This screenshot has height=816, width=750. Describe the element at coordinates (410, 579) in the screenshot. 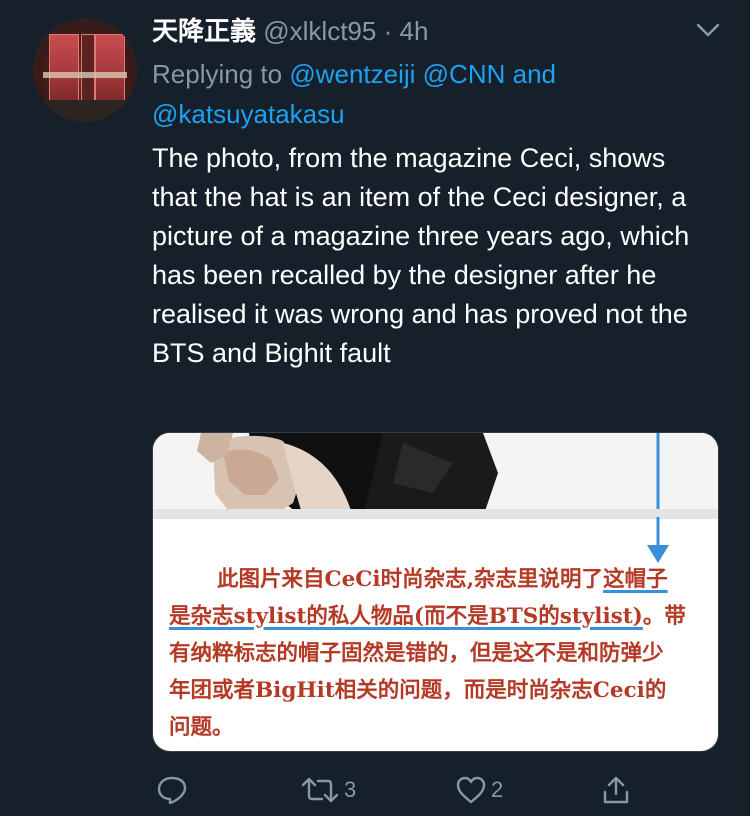

I see `caption-text: 此图片来自CeCi时尚杂志,杂志里说明了` at that location.